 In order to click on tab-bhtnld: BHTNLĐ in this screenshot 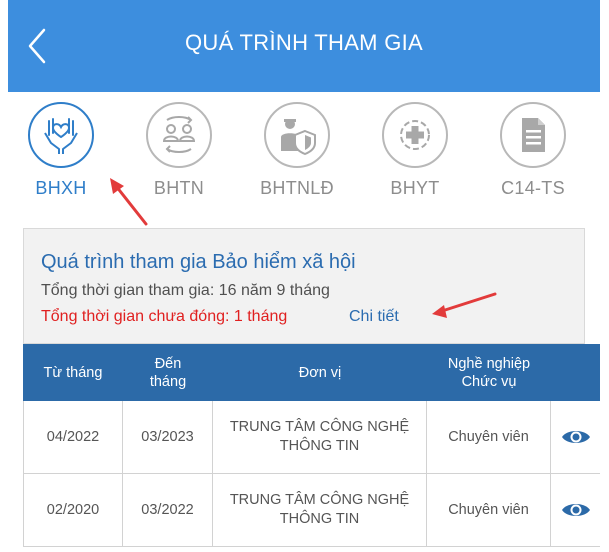, I will do `click(297, 152)`.